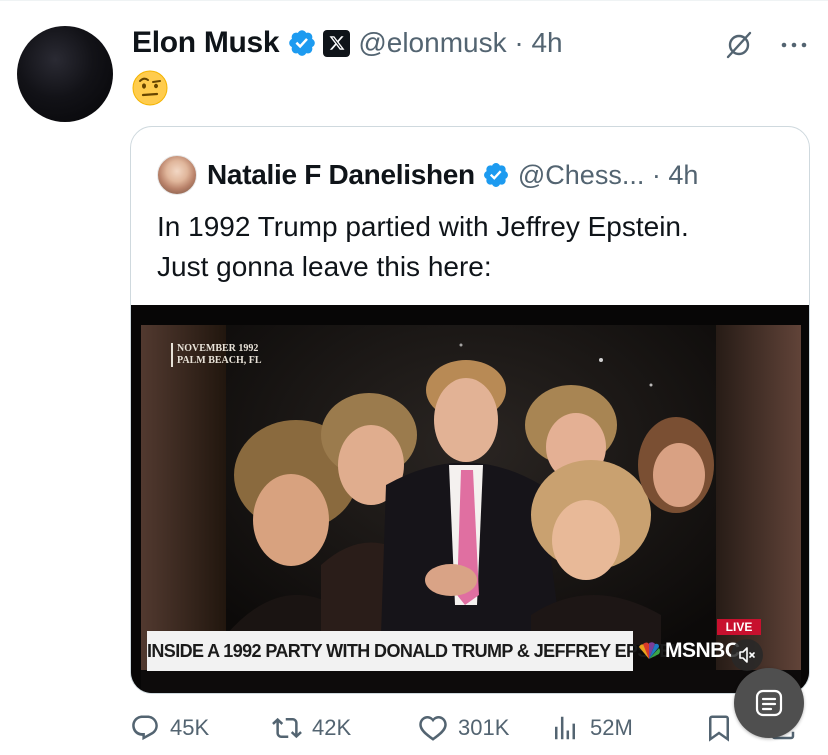 This screenshot has width=828, height=755. What do you see at coordinates (145, 728) in the screenshot?
I see `reply-icon` at bounding box center [145, 728].